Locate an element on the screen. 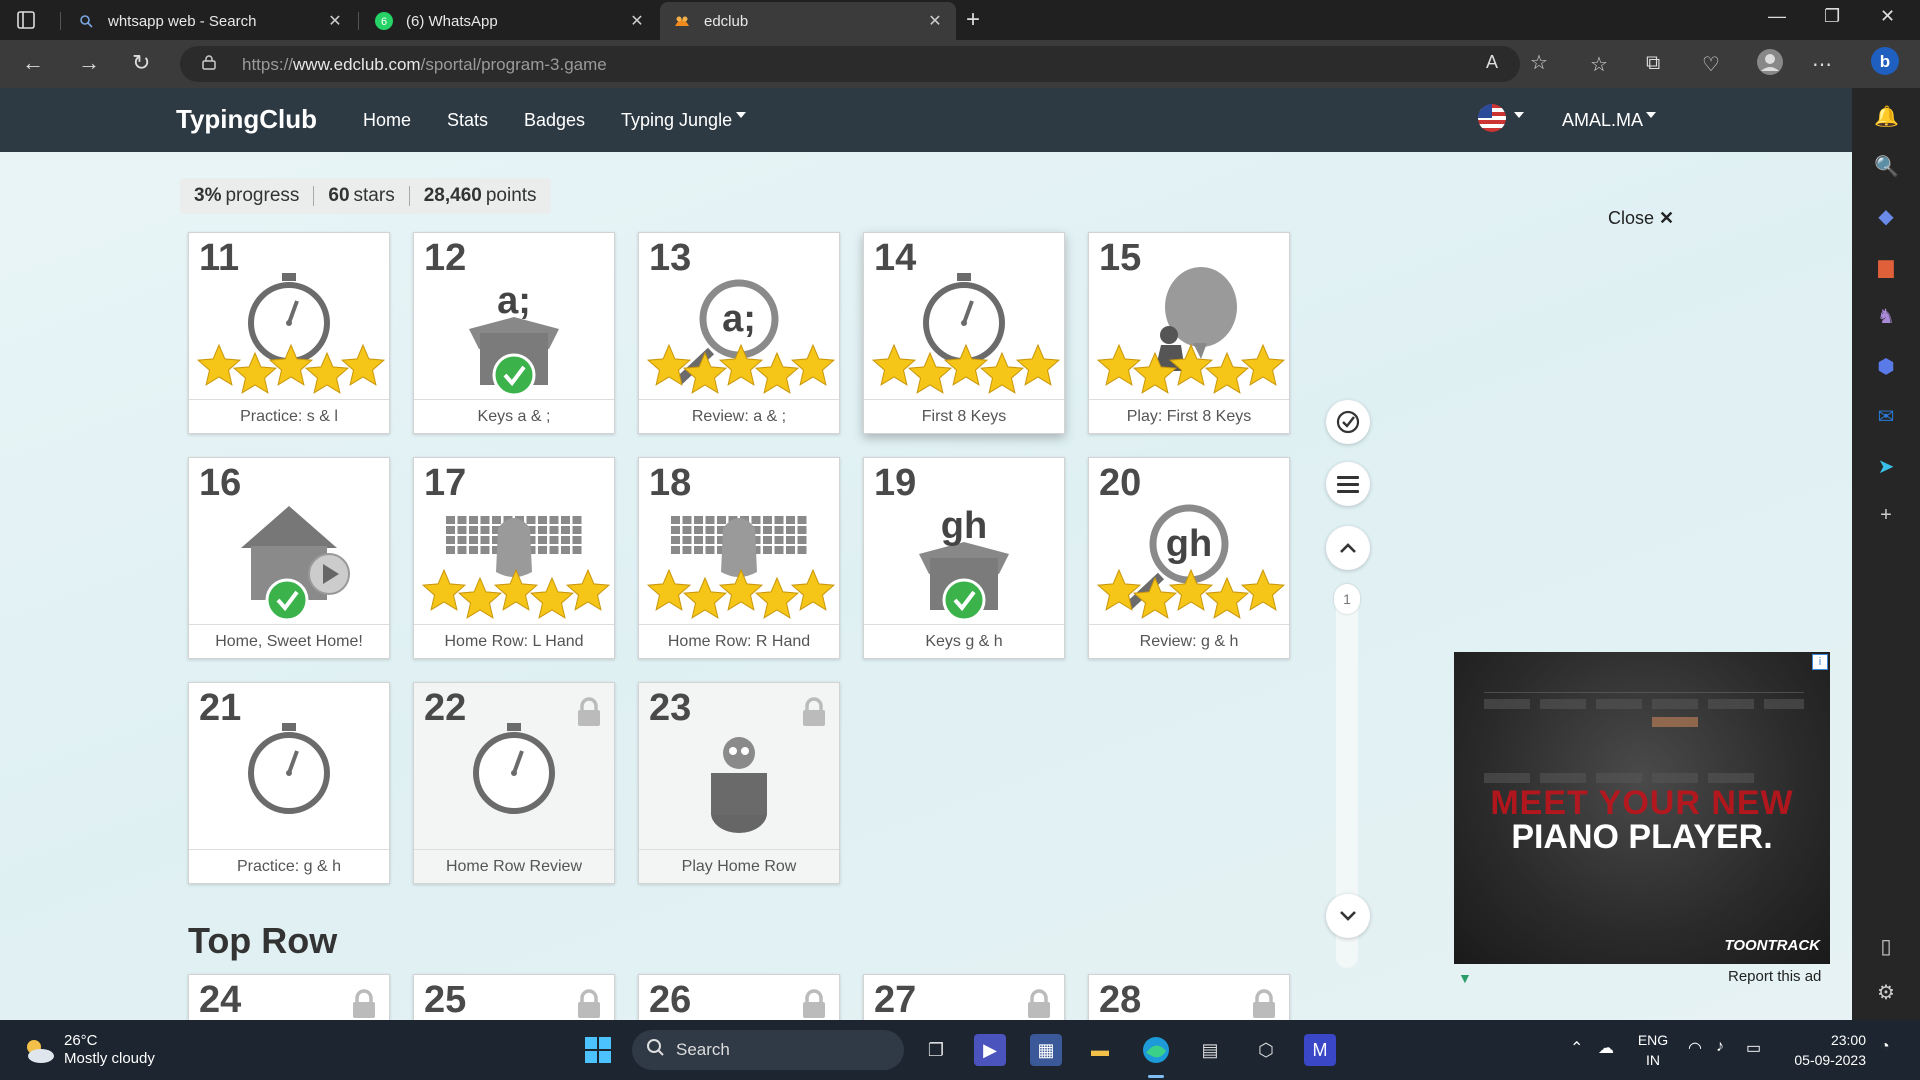 The width and height of the screenshot is (1920, 1080). shopping-icon: ◆ is located at coordinates (1886, 216).